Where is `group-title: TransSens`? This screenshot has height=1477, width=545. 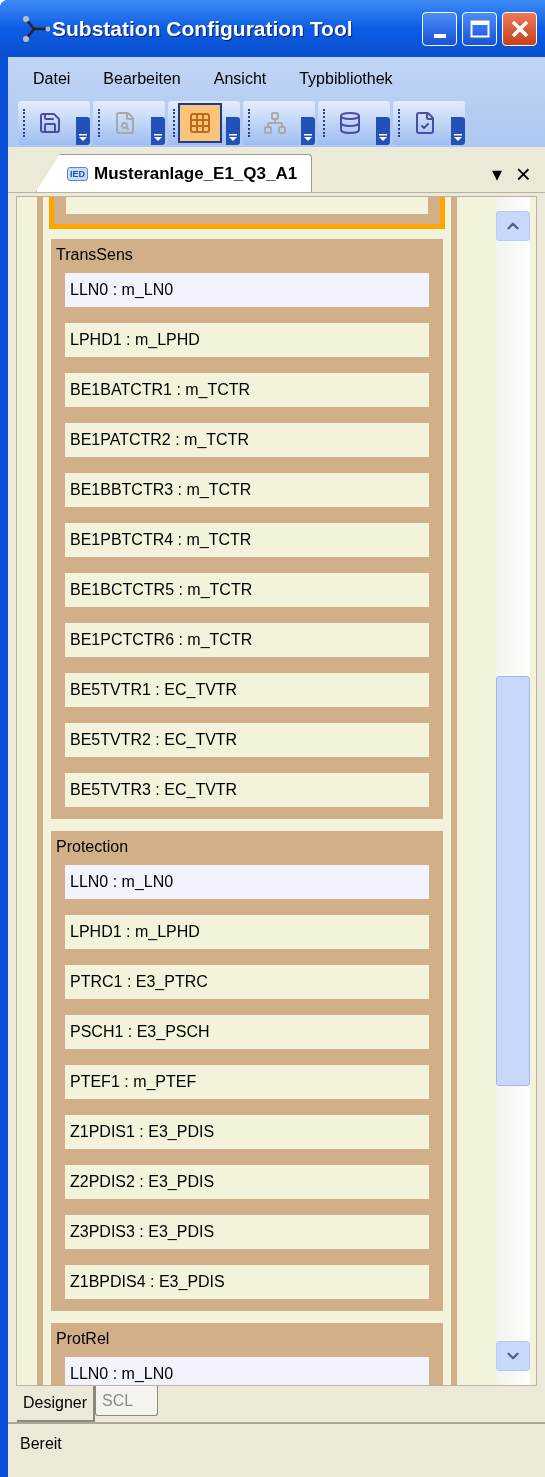
group-title: TransSens is located at coordinates (94, 255).